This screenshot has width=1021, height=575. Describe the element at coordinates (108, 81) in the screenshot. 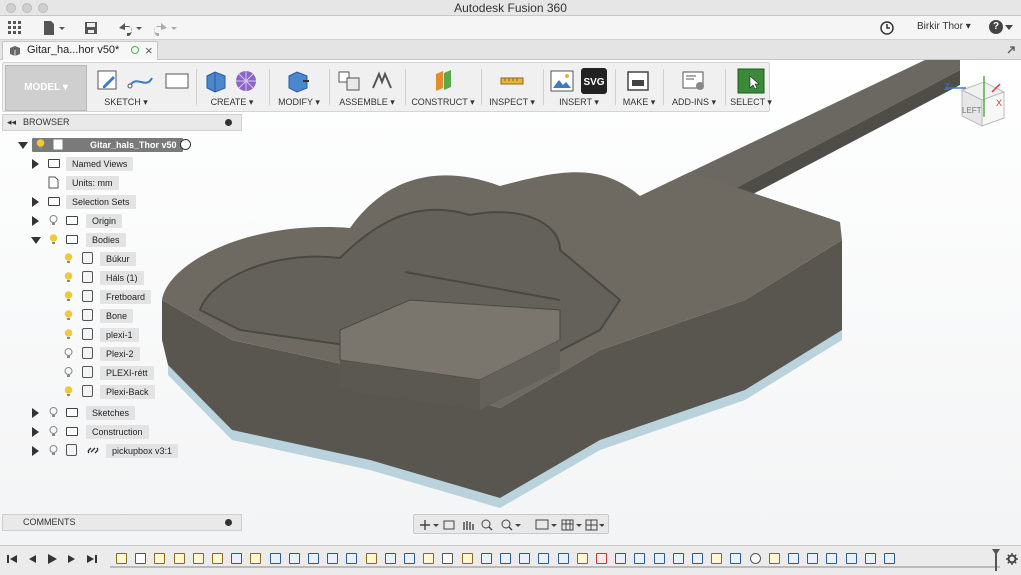

I see `create-sketch-icon` at that location.